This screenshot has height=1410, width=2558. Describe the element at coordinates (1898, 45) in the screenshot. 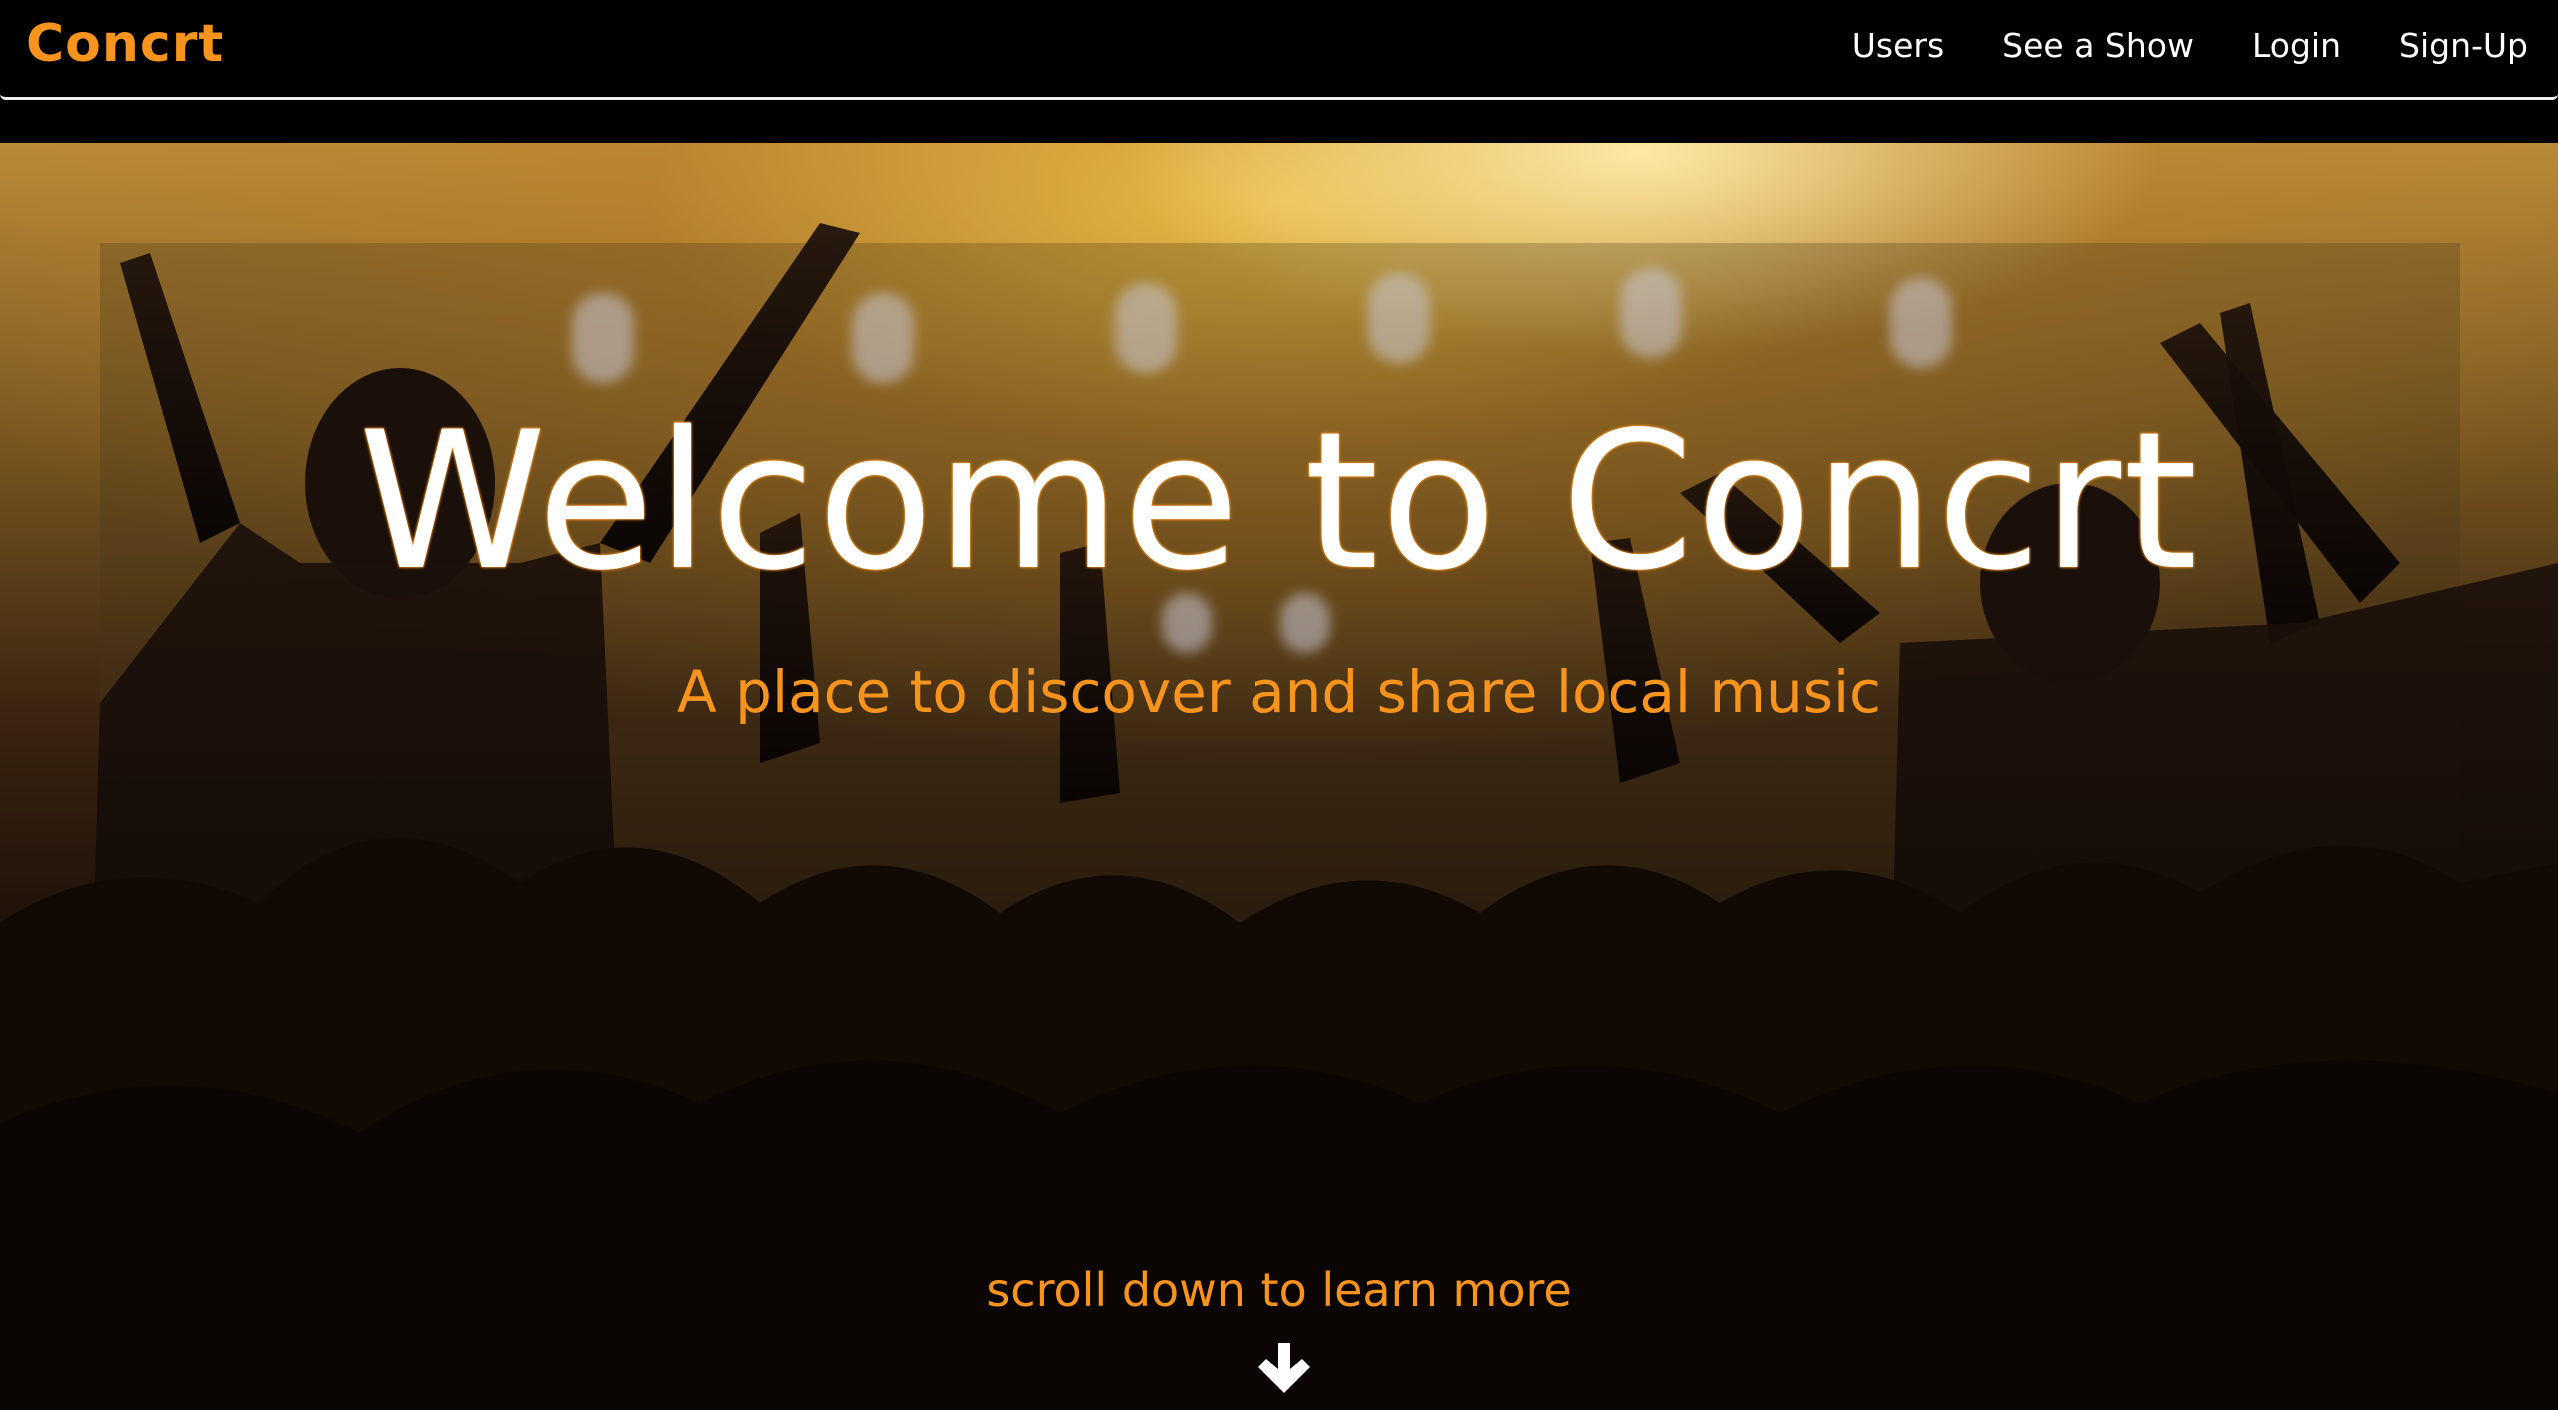

I see `nav-link-users: Users` at that location.